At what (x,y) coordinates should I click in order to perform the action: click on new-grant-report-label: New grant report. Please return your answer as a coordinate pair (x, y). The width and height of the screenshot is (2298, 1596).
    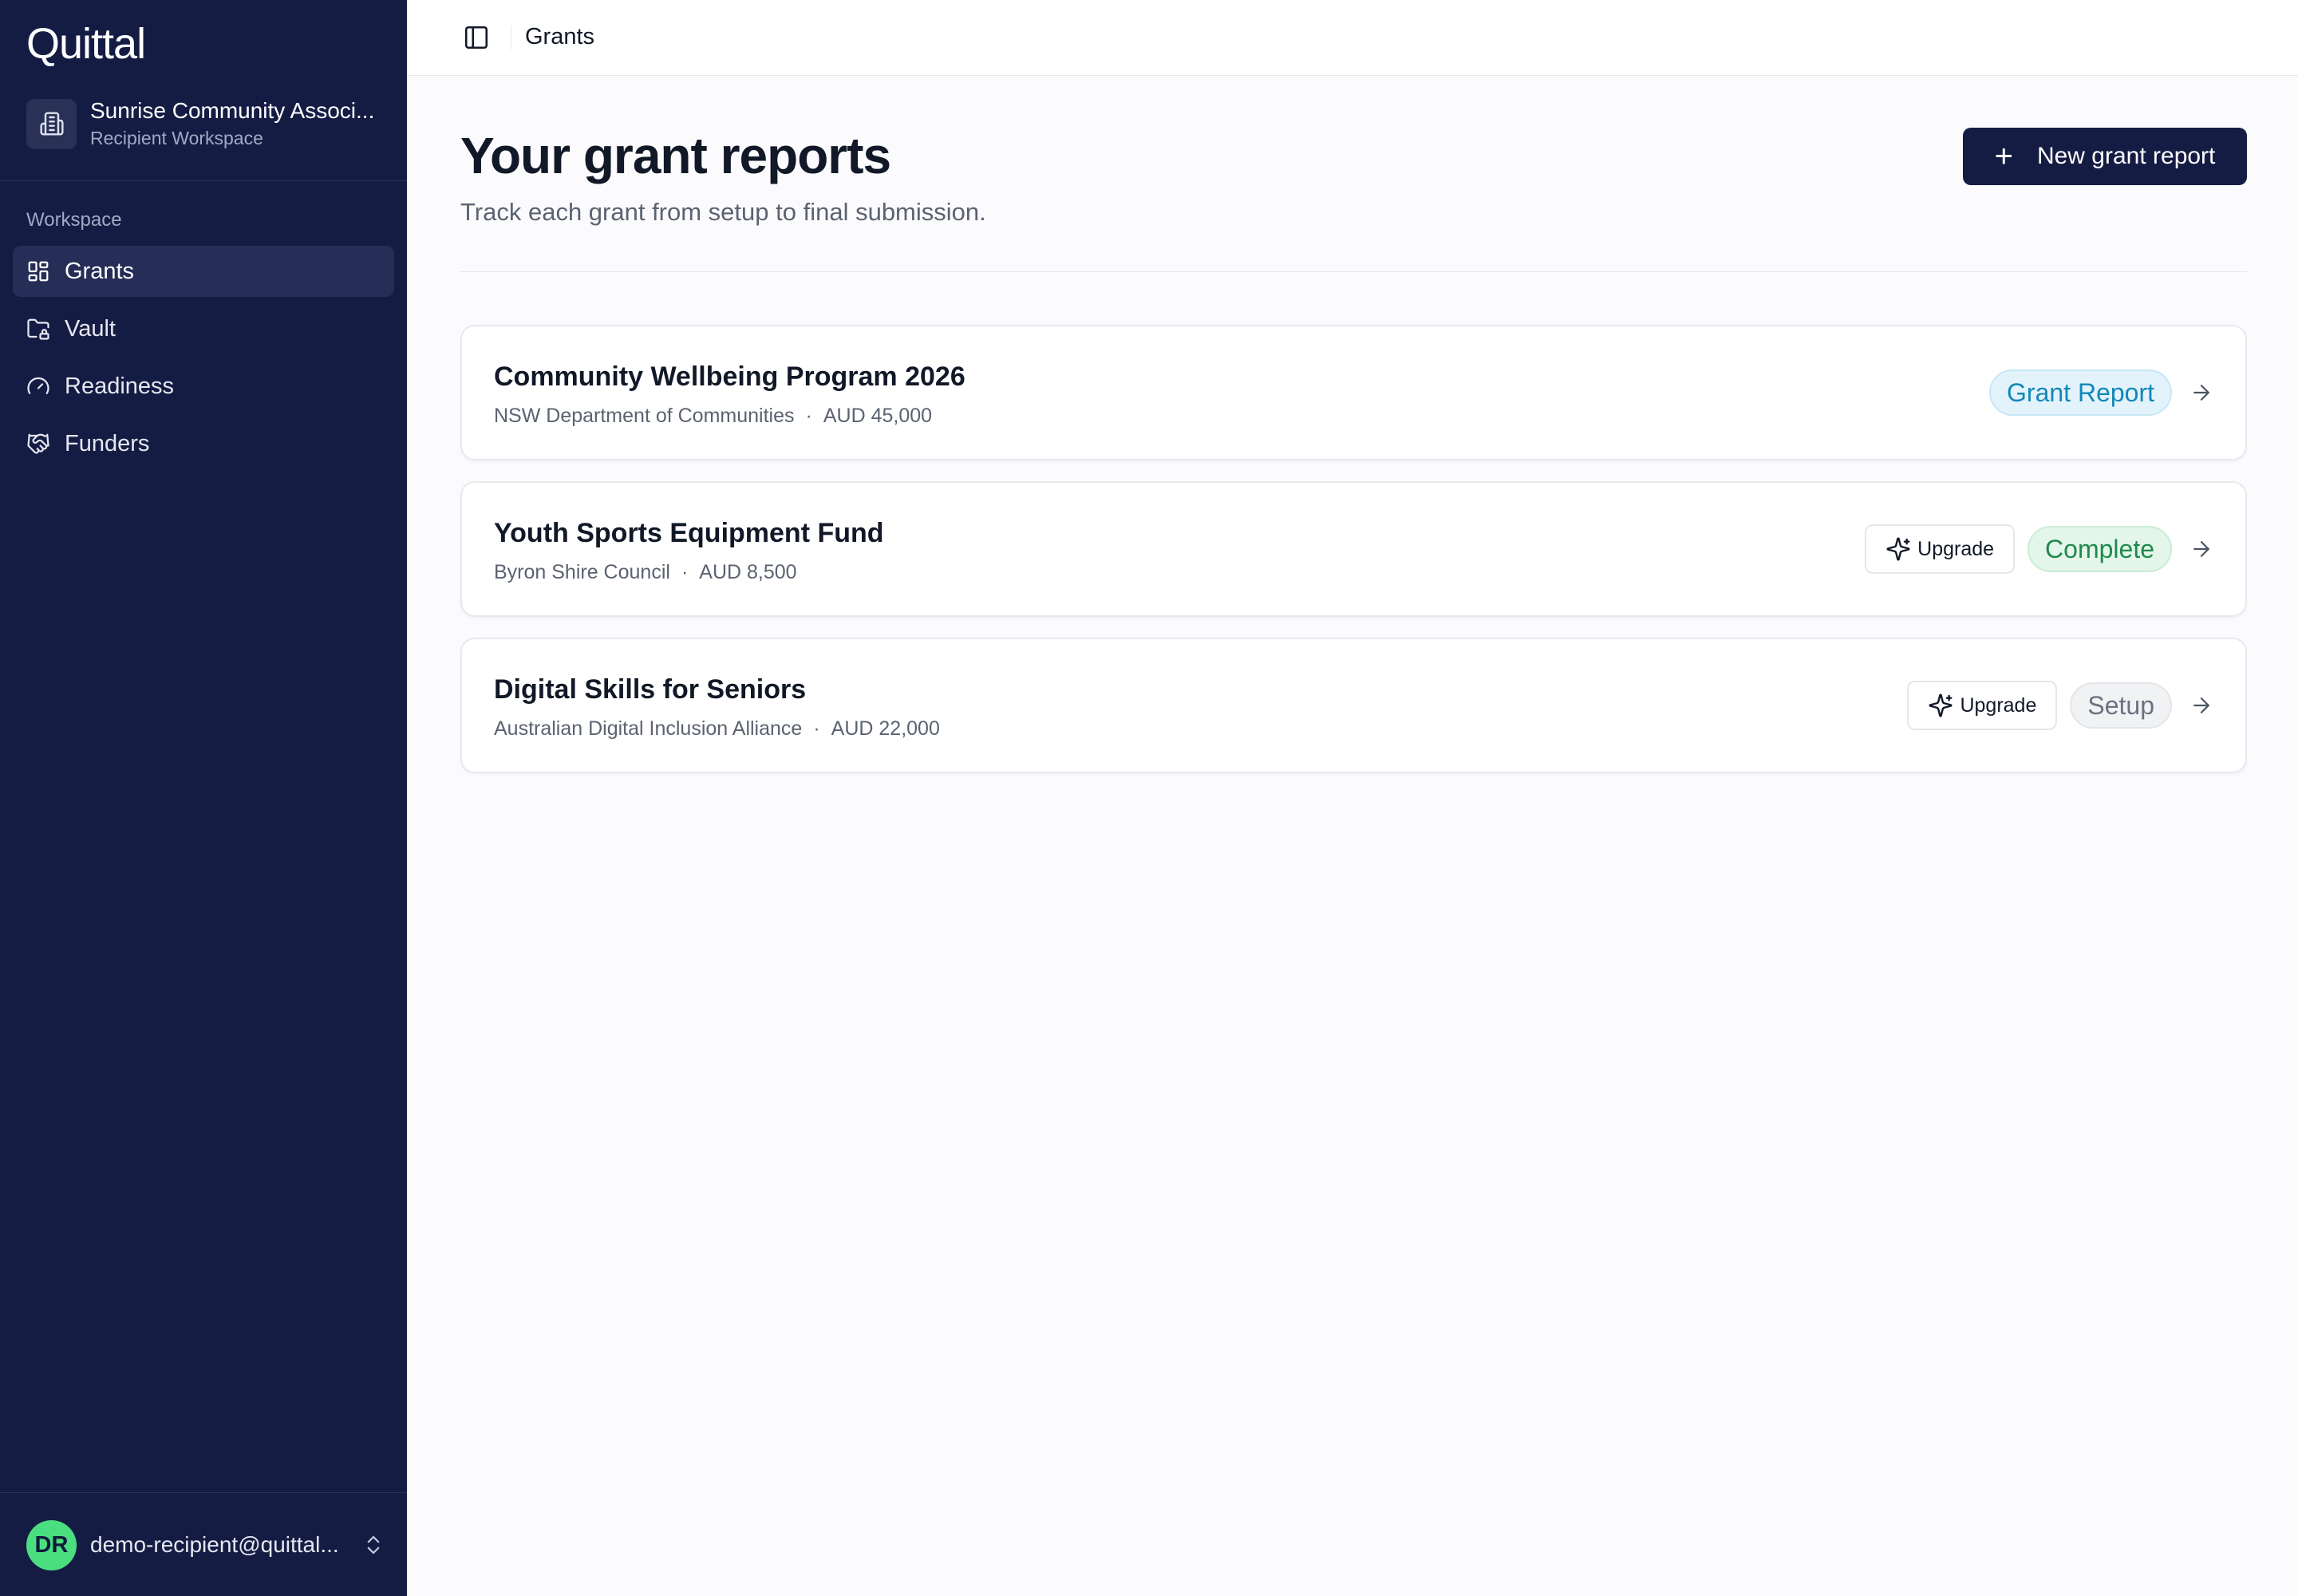
    Looking at the image, I should click on (2126, 156).